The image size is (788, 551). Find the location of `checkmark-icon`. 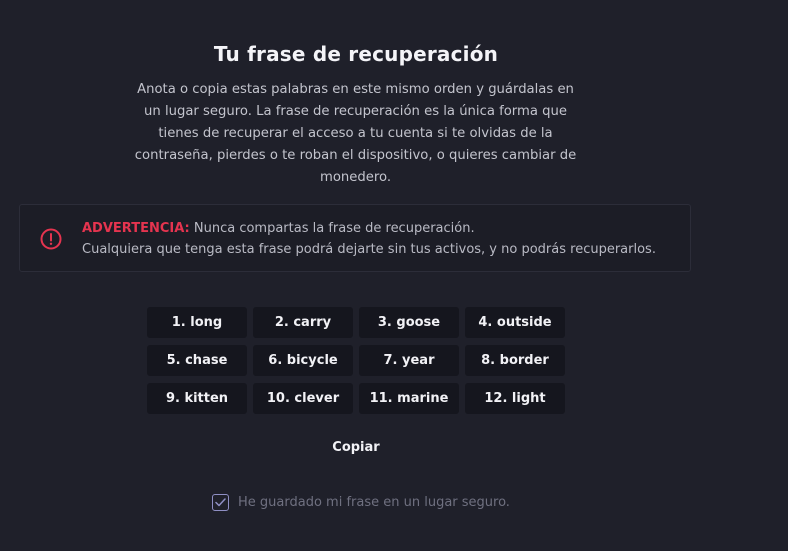

checkmark-icon is located at coordinates (220, 501).